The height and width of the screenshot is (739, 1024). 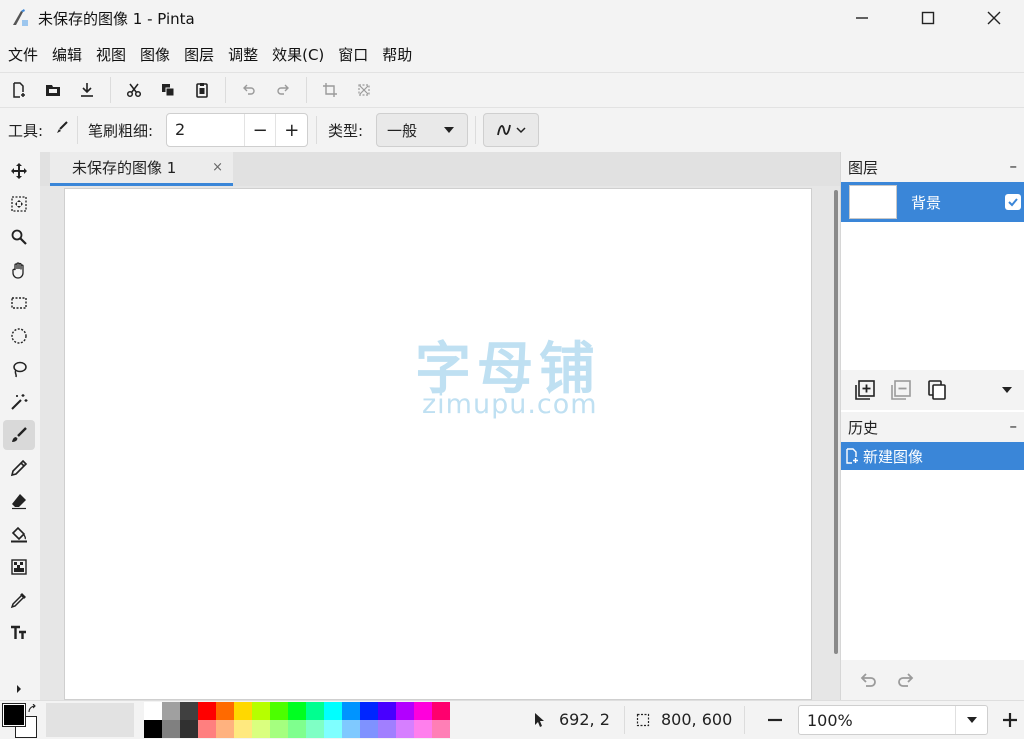 I want to click on undo-button, so click(x=249, y=90).